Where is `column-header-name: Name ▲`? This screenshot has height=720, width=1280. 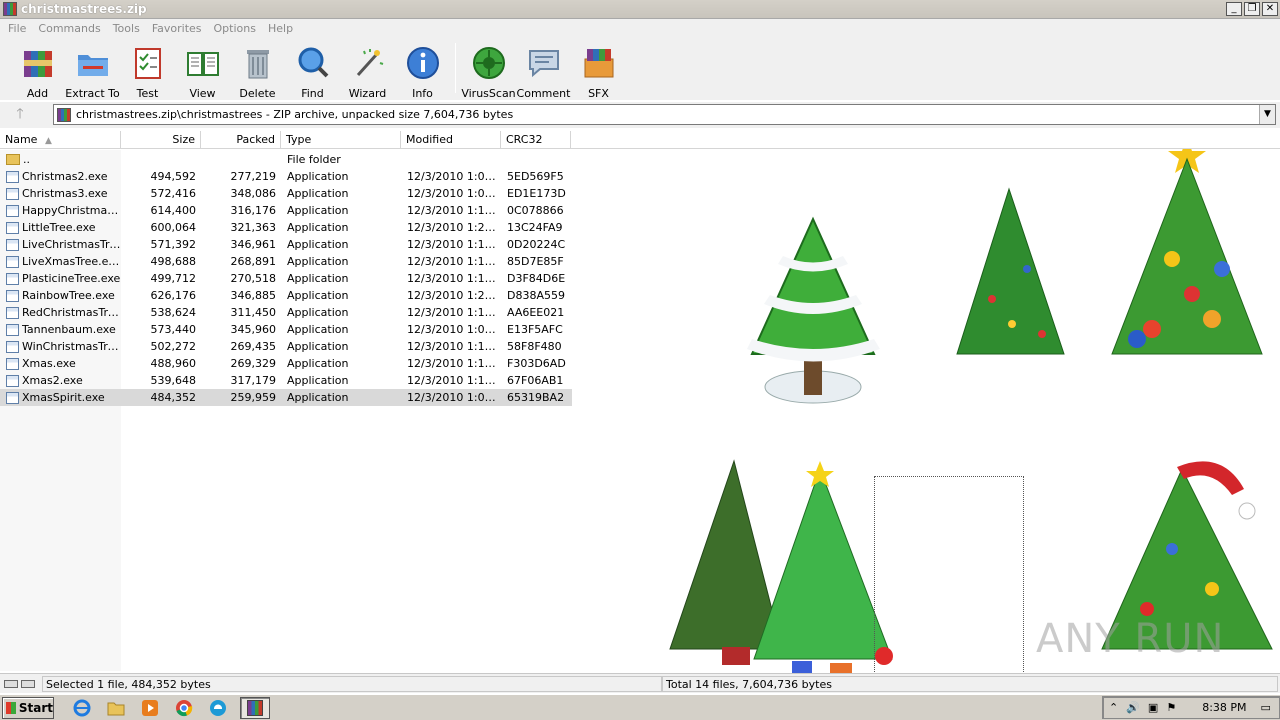
column-header-name: Name ▲ is located at coordinates (60, 140).